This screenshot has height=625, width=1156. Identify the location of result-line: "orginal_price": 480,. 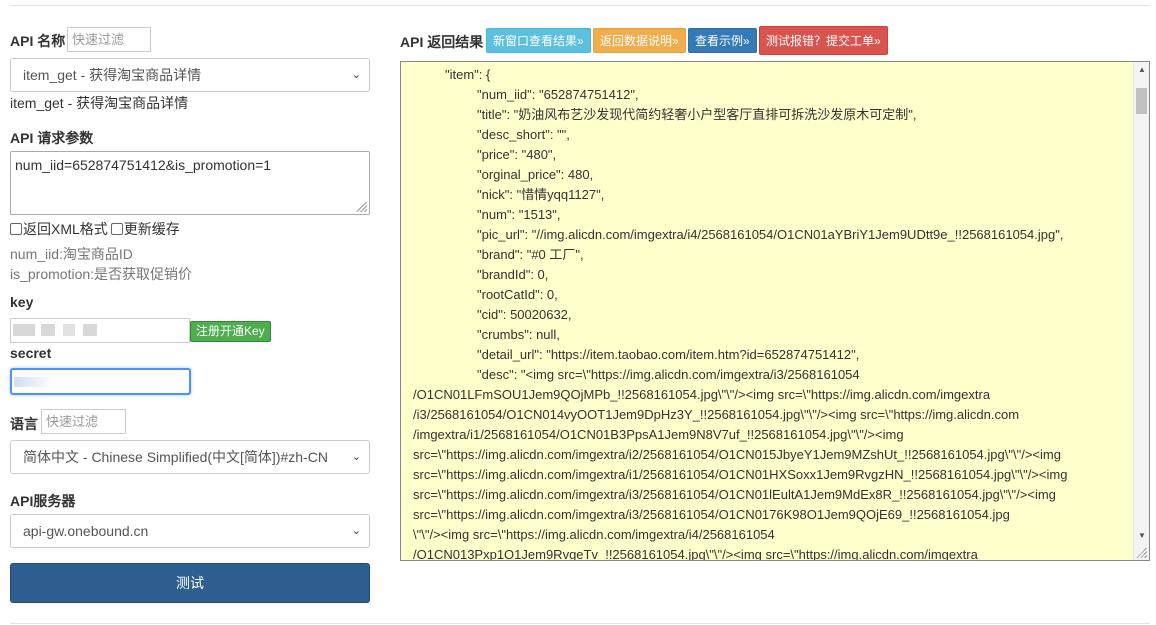
(535, 174).